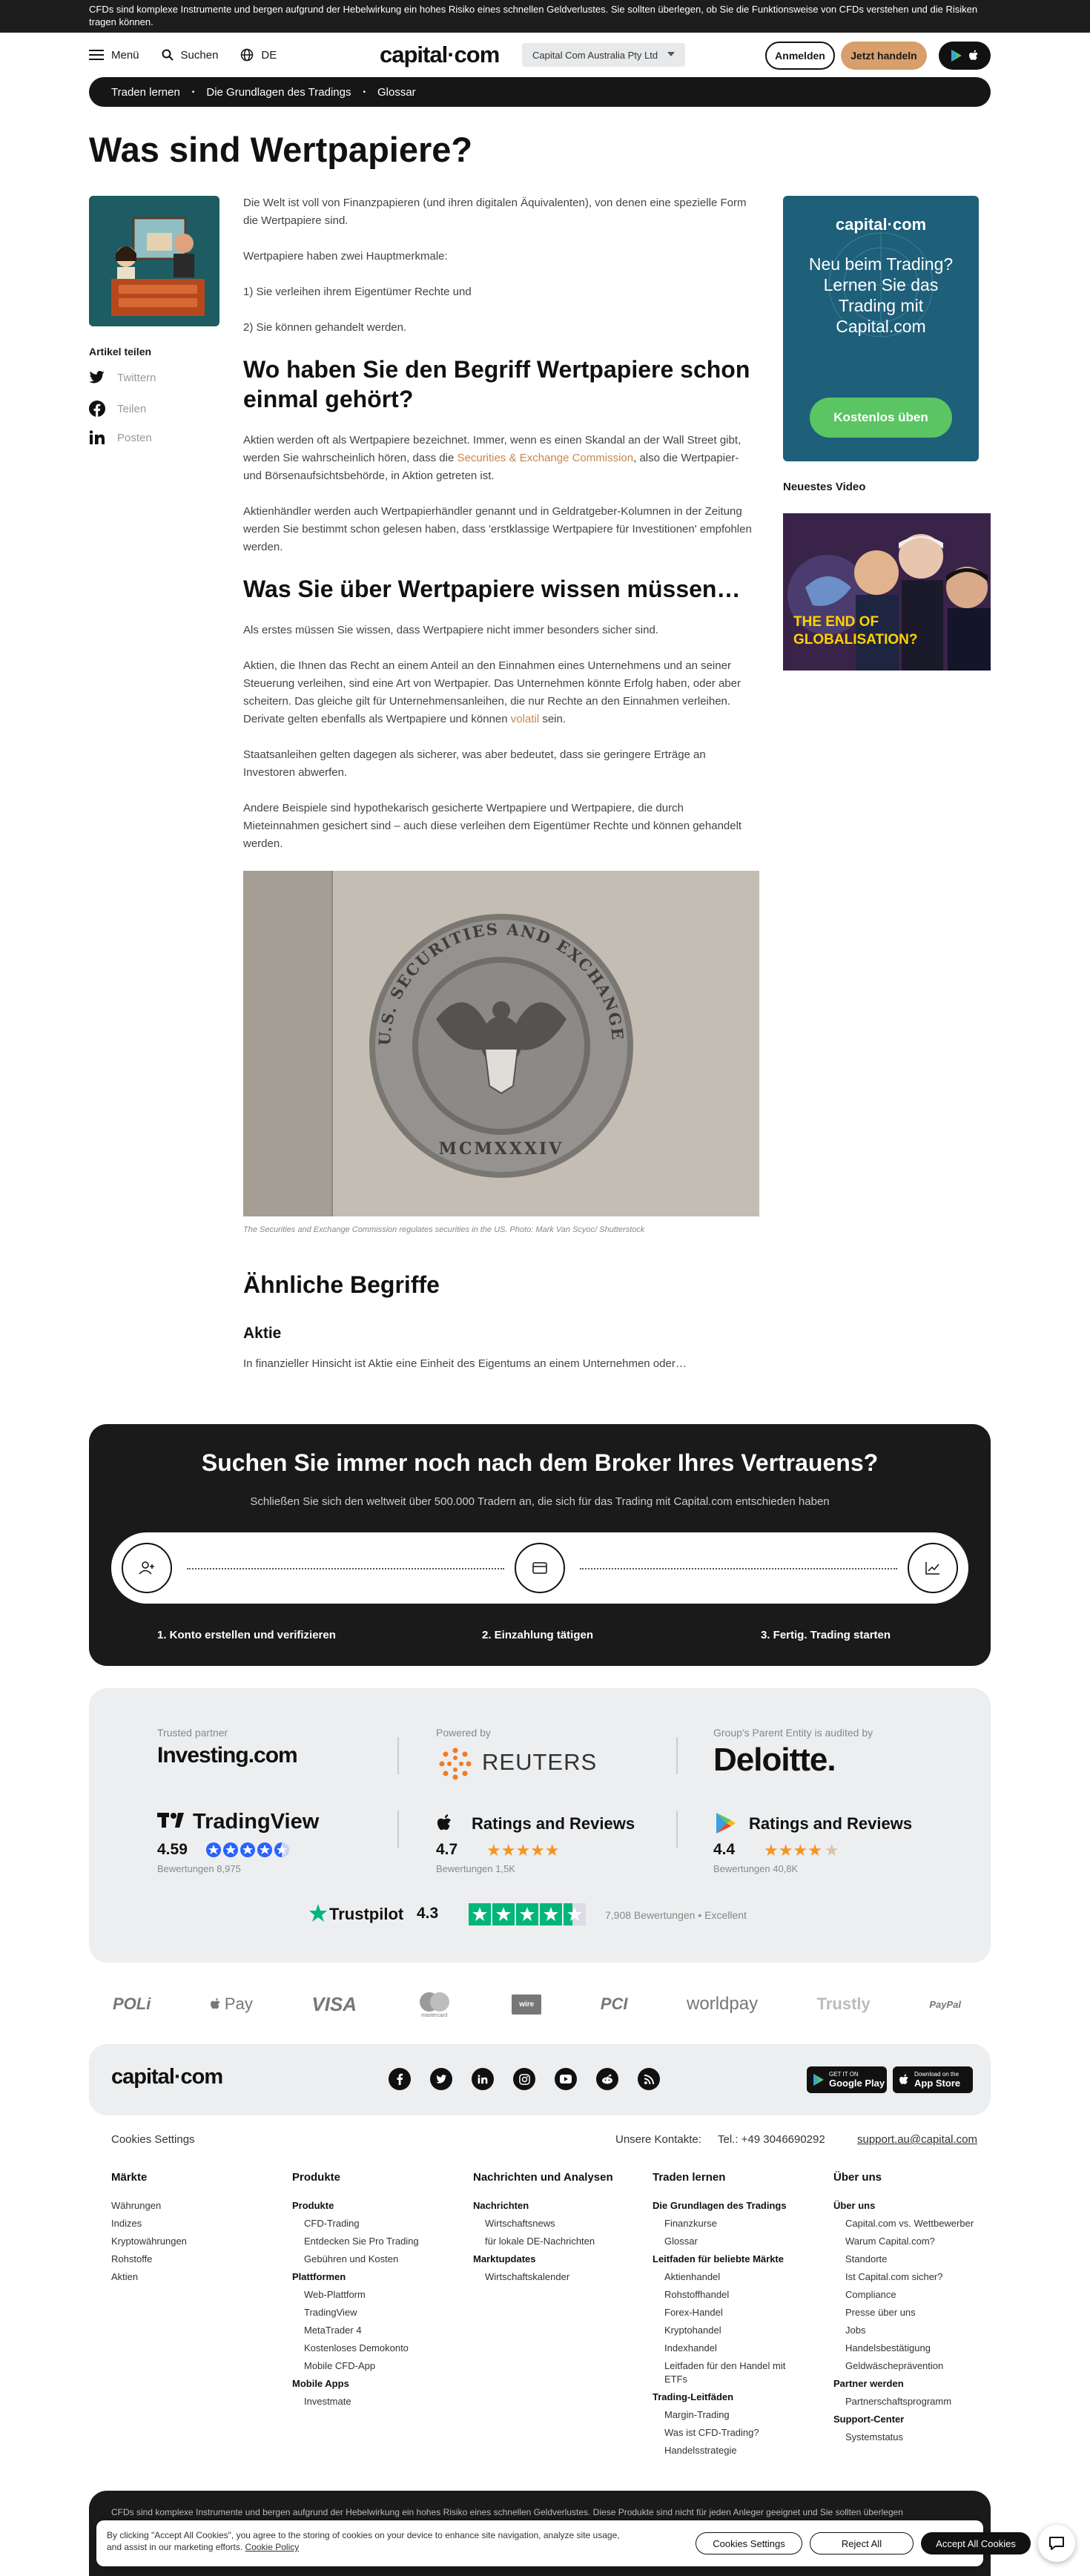 This screenshot has height=2576, width=1090. Describe the element at coordinates (907, 2384) in the screenshot. I see `footer-subheading: Partner werden` at that location.